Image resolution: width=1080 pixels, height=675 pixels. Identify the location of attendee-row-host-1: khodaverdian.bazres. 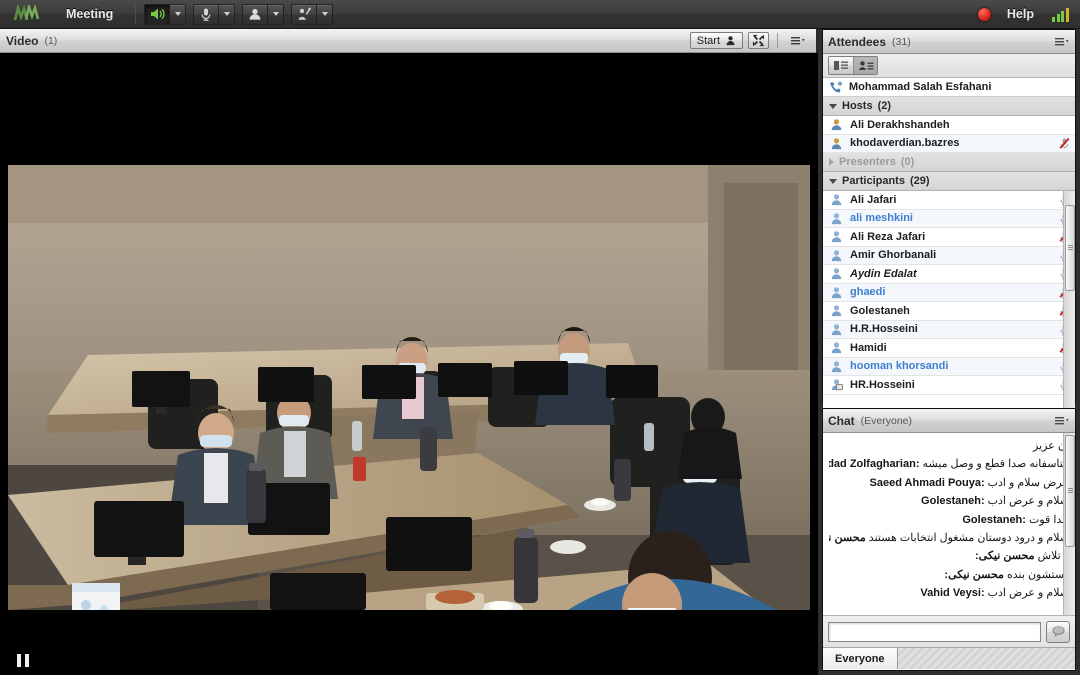
(949, 143).